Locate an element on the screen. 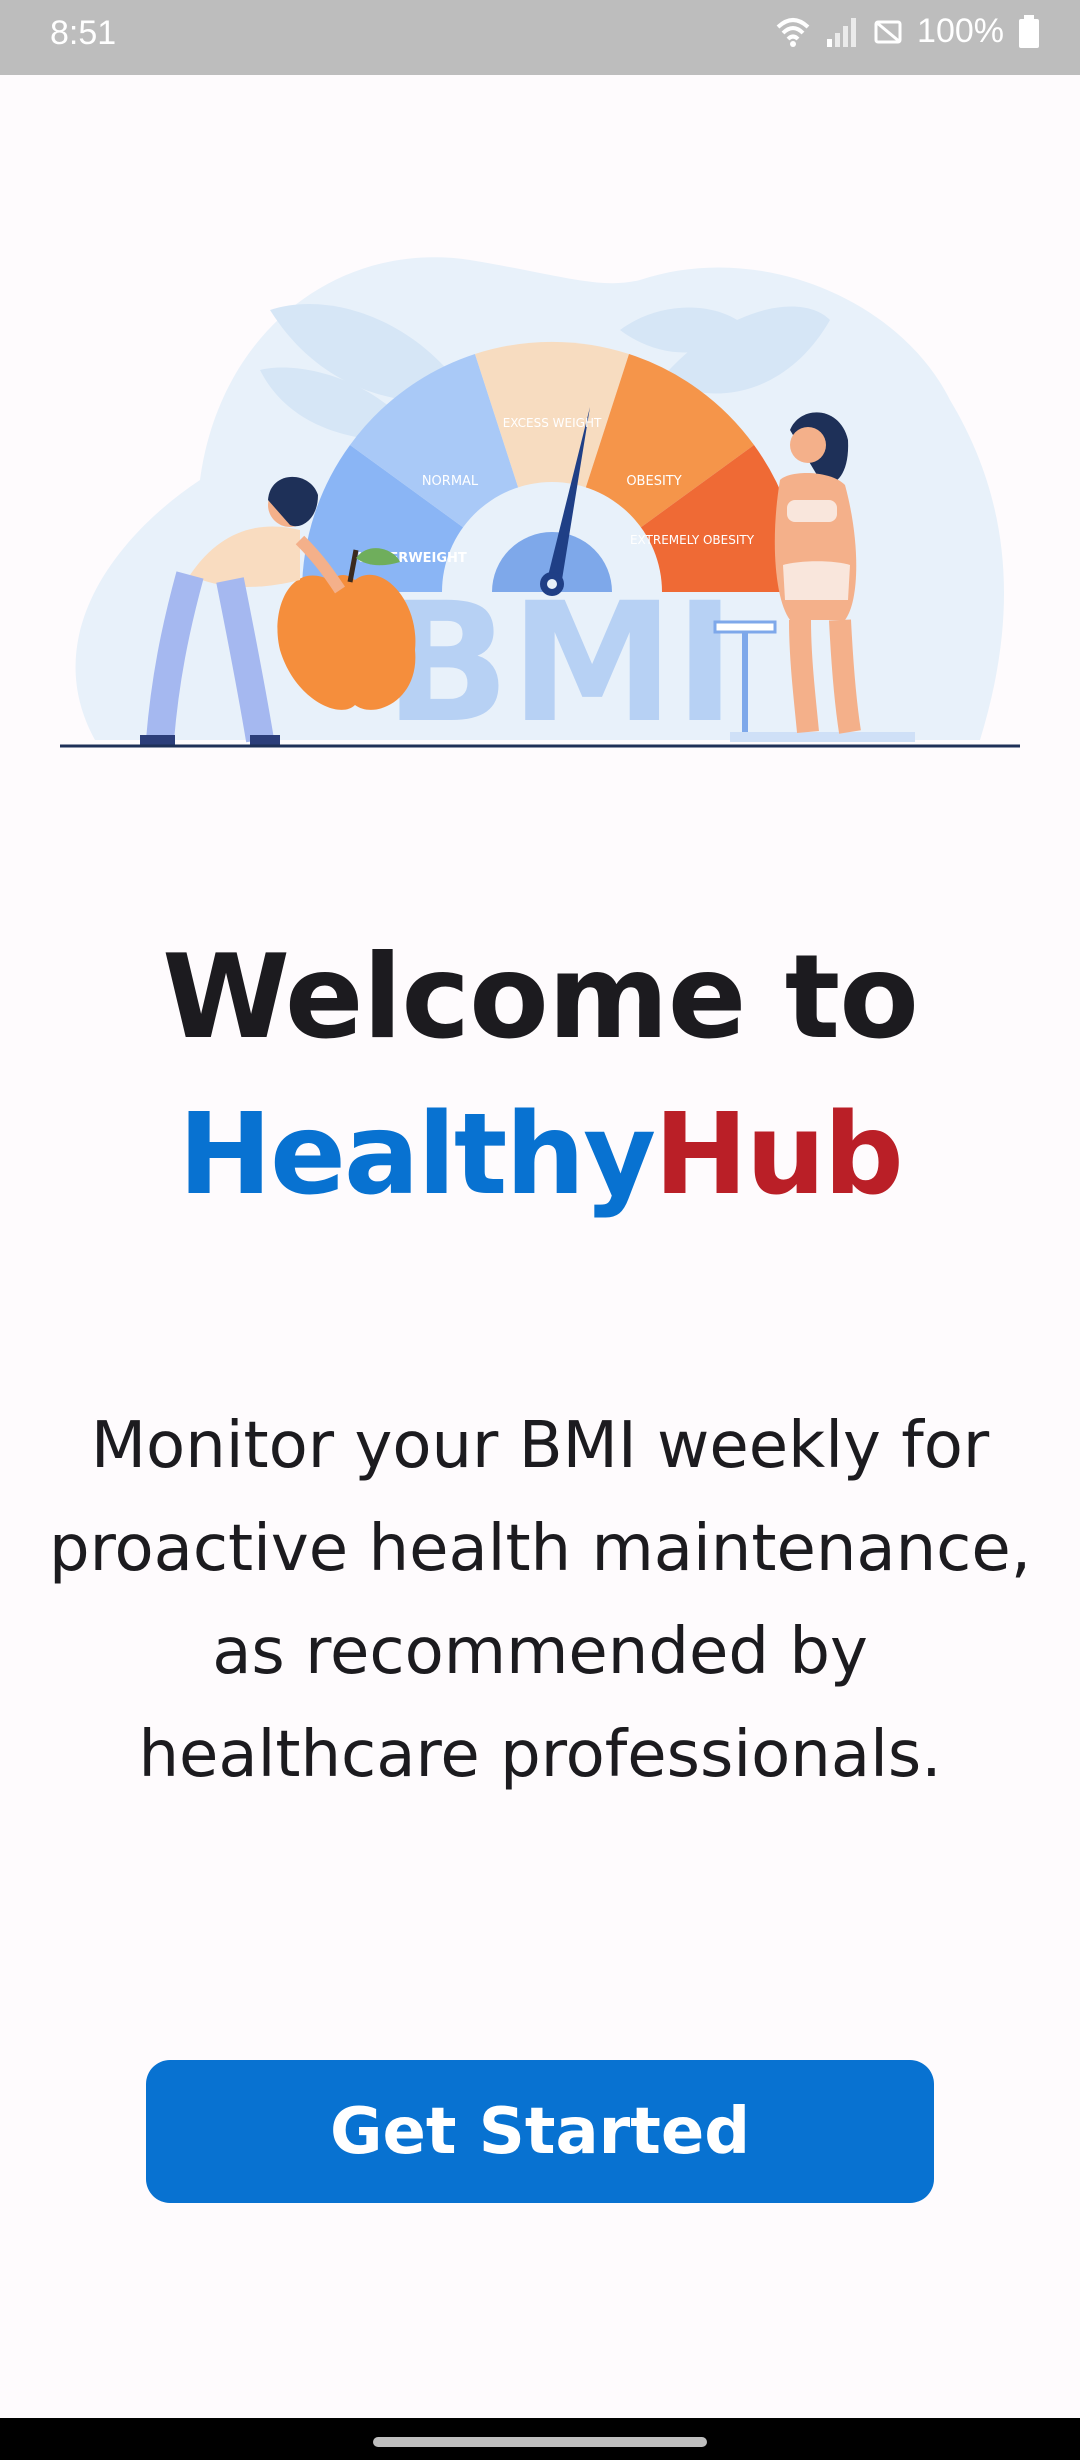 Image resolution: width=1080 pixels, height=2460 pixels. bmi-text: BMI is located at coordinates (559, 663).